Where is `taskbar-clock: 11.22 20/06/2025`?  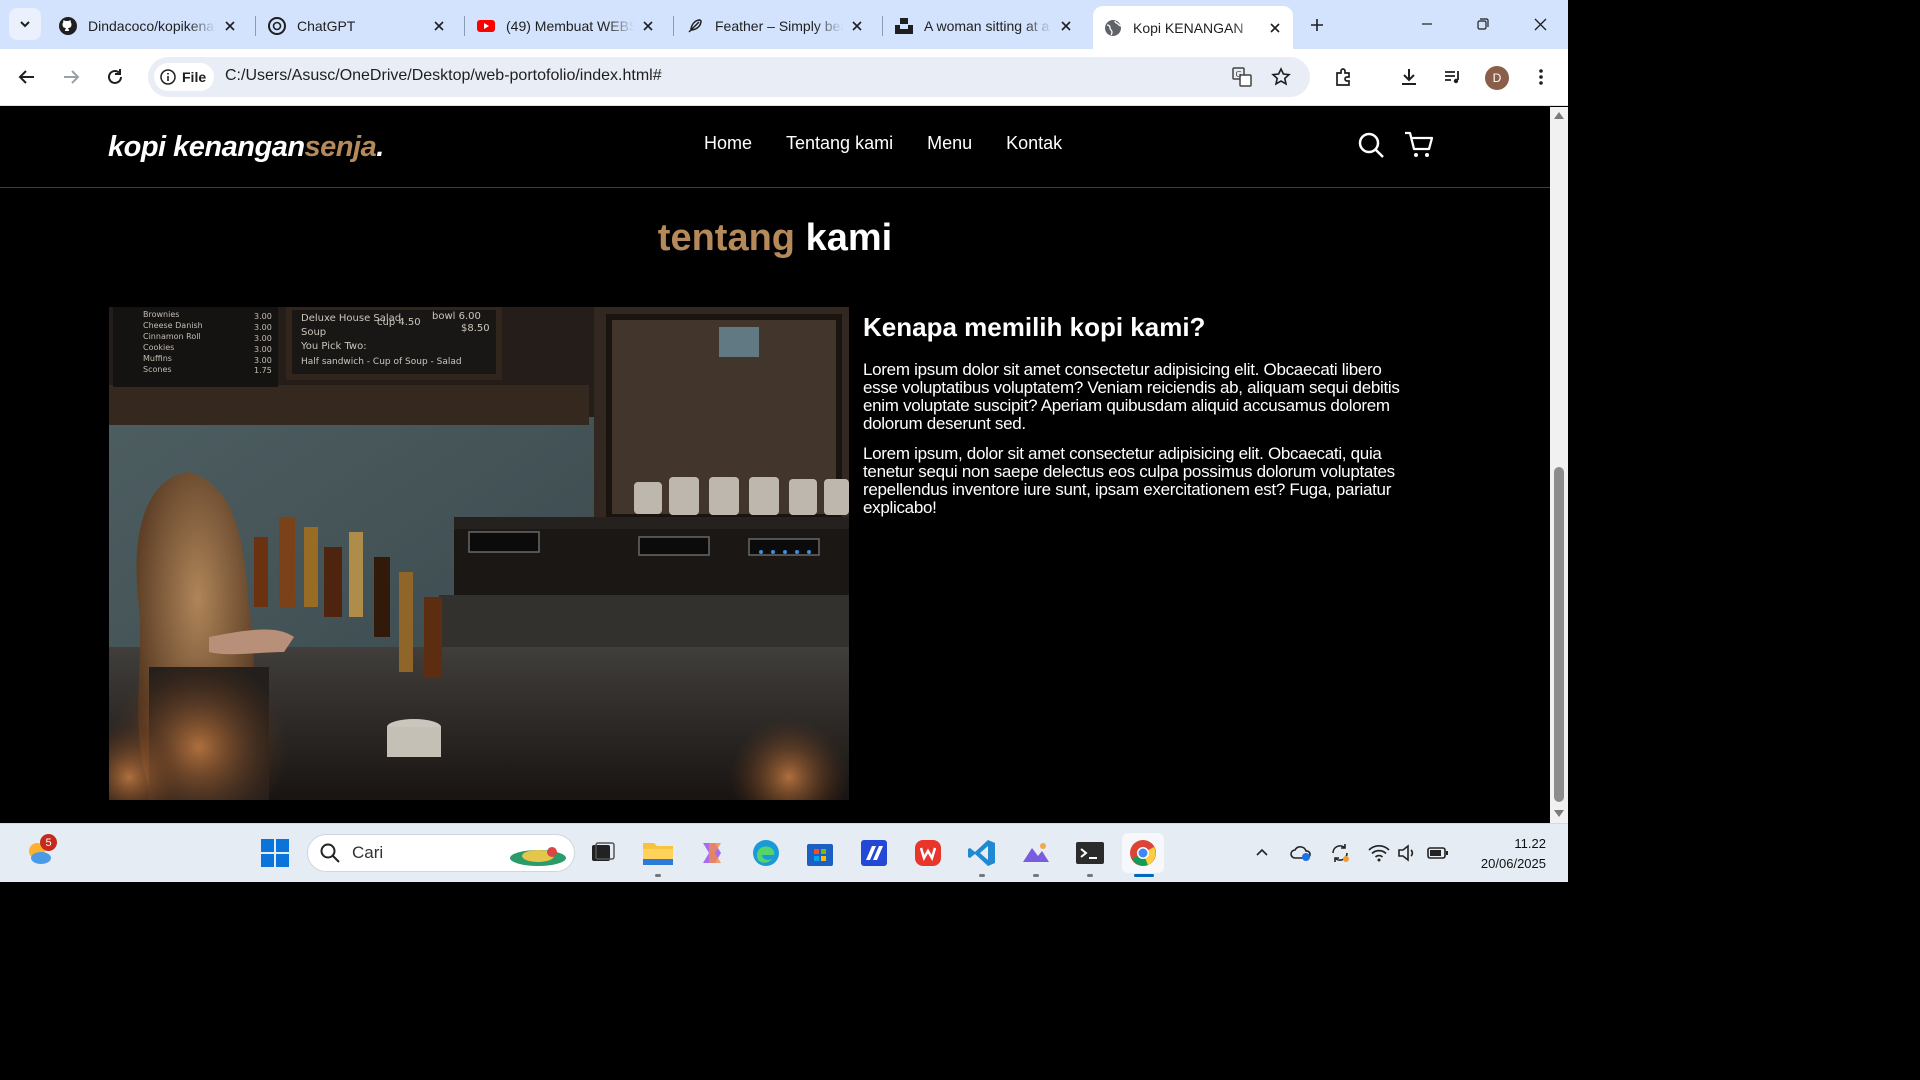 taskbar-clock: 11.22 20/06/2025 is located at coordinates (1504, 854).